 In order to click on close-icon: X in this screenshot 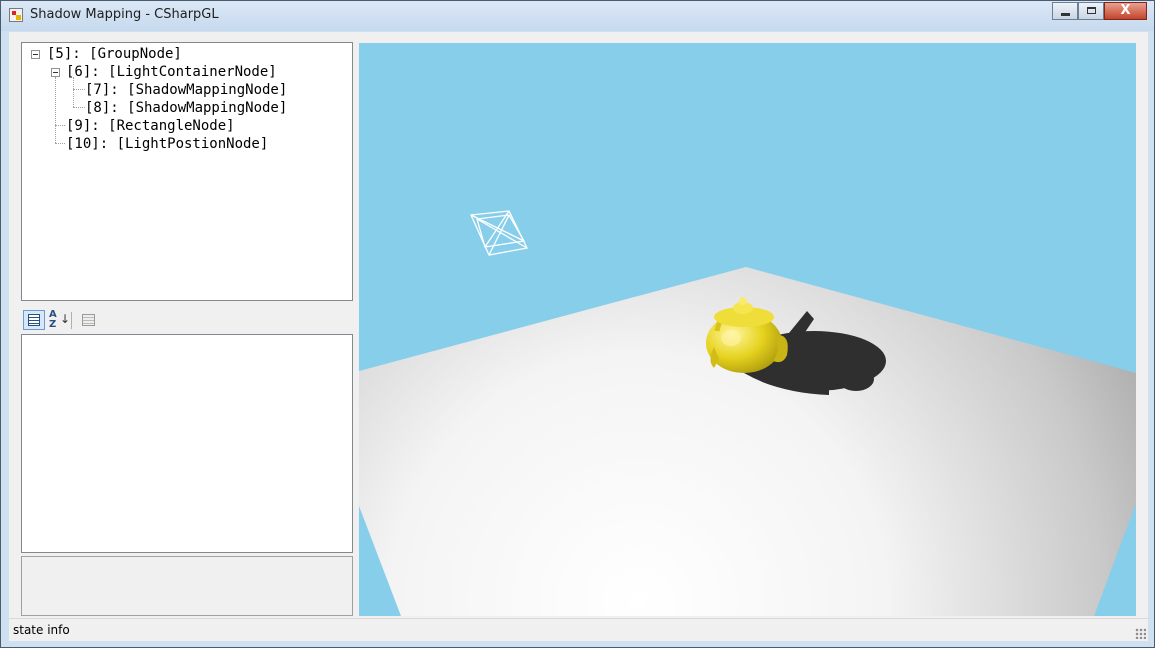, I will do `click(1125, 10)`.